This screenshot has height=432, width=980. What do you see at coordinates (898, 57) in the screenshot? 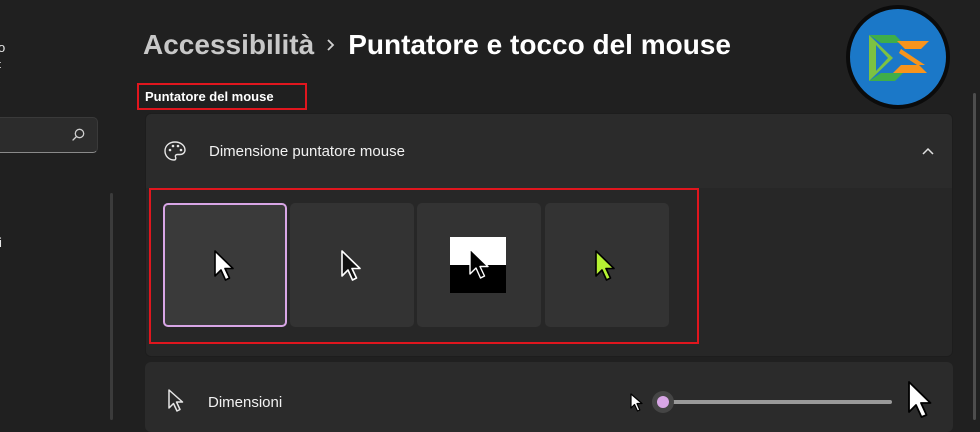
I see `channel-logo` at bounding box center [898, 57].